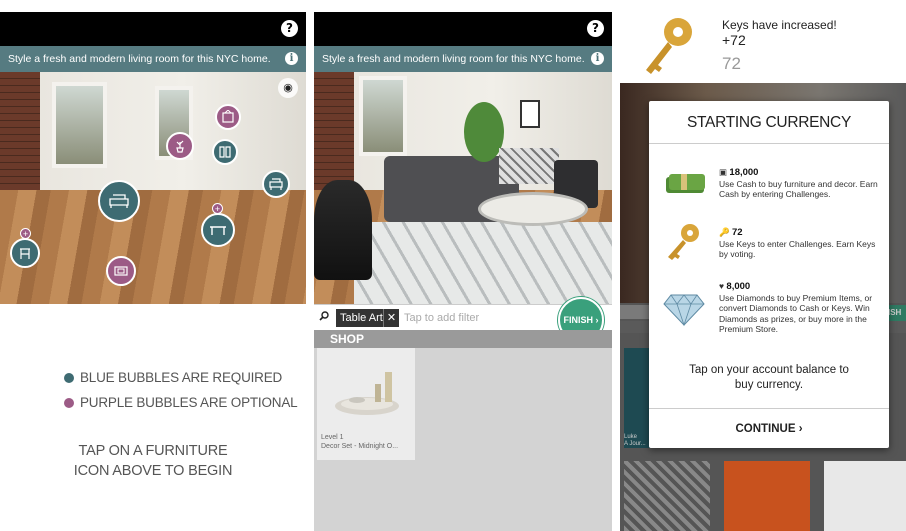 This screenshot has height=531, width=906. Describe the element at coordinates (463, 188) in the screenshot. I see `room-scene` at that location.